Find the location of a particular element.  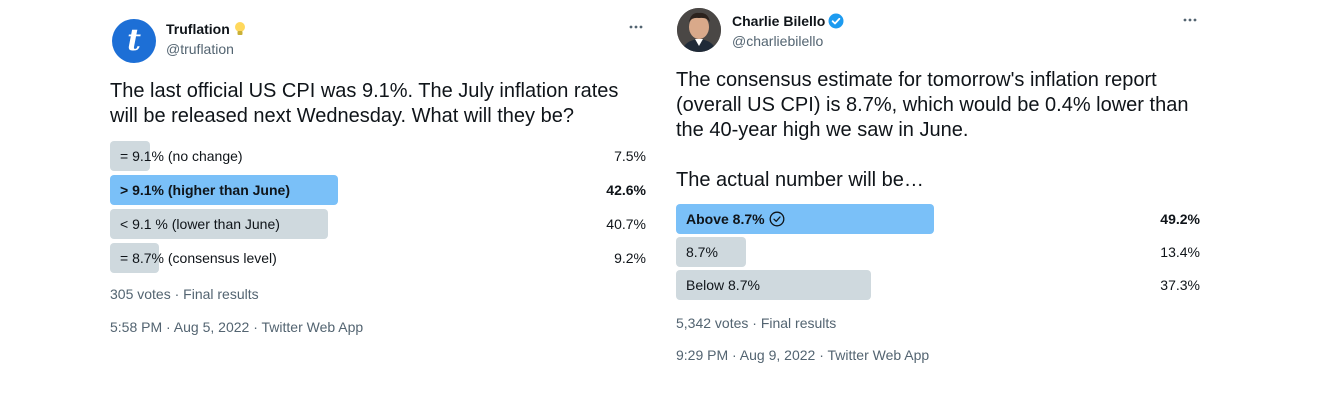

poll-option-text: < 9.1 % (lower than June) is located at coordinates (200, 224).